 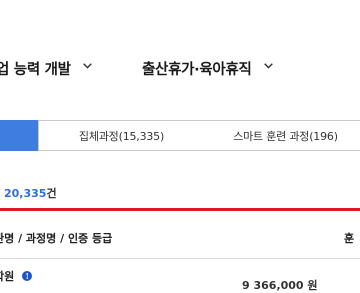 I want to click on course-type-tabs: 집체과정(15,335) 스마트 훈련 과정(196), so click(x=180, y=135).